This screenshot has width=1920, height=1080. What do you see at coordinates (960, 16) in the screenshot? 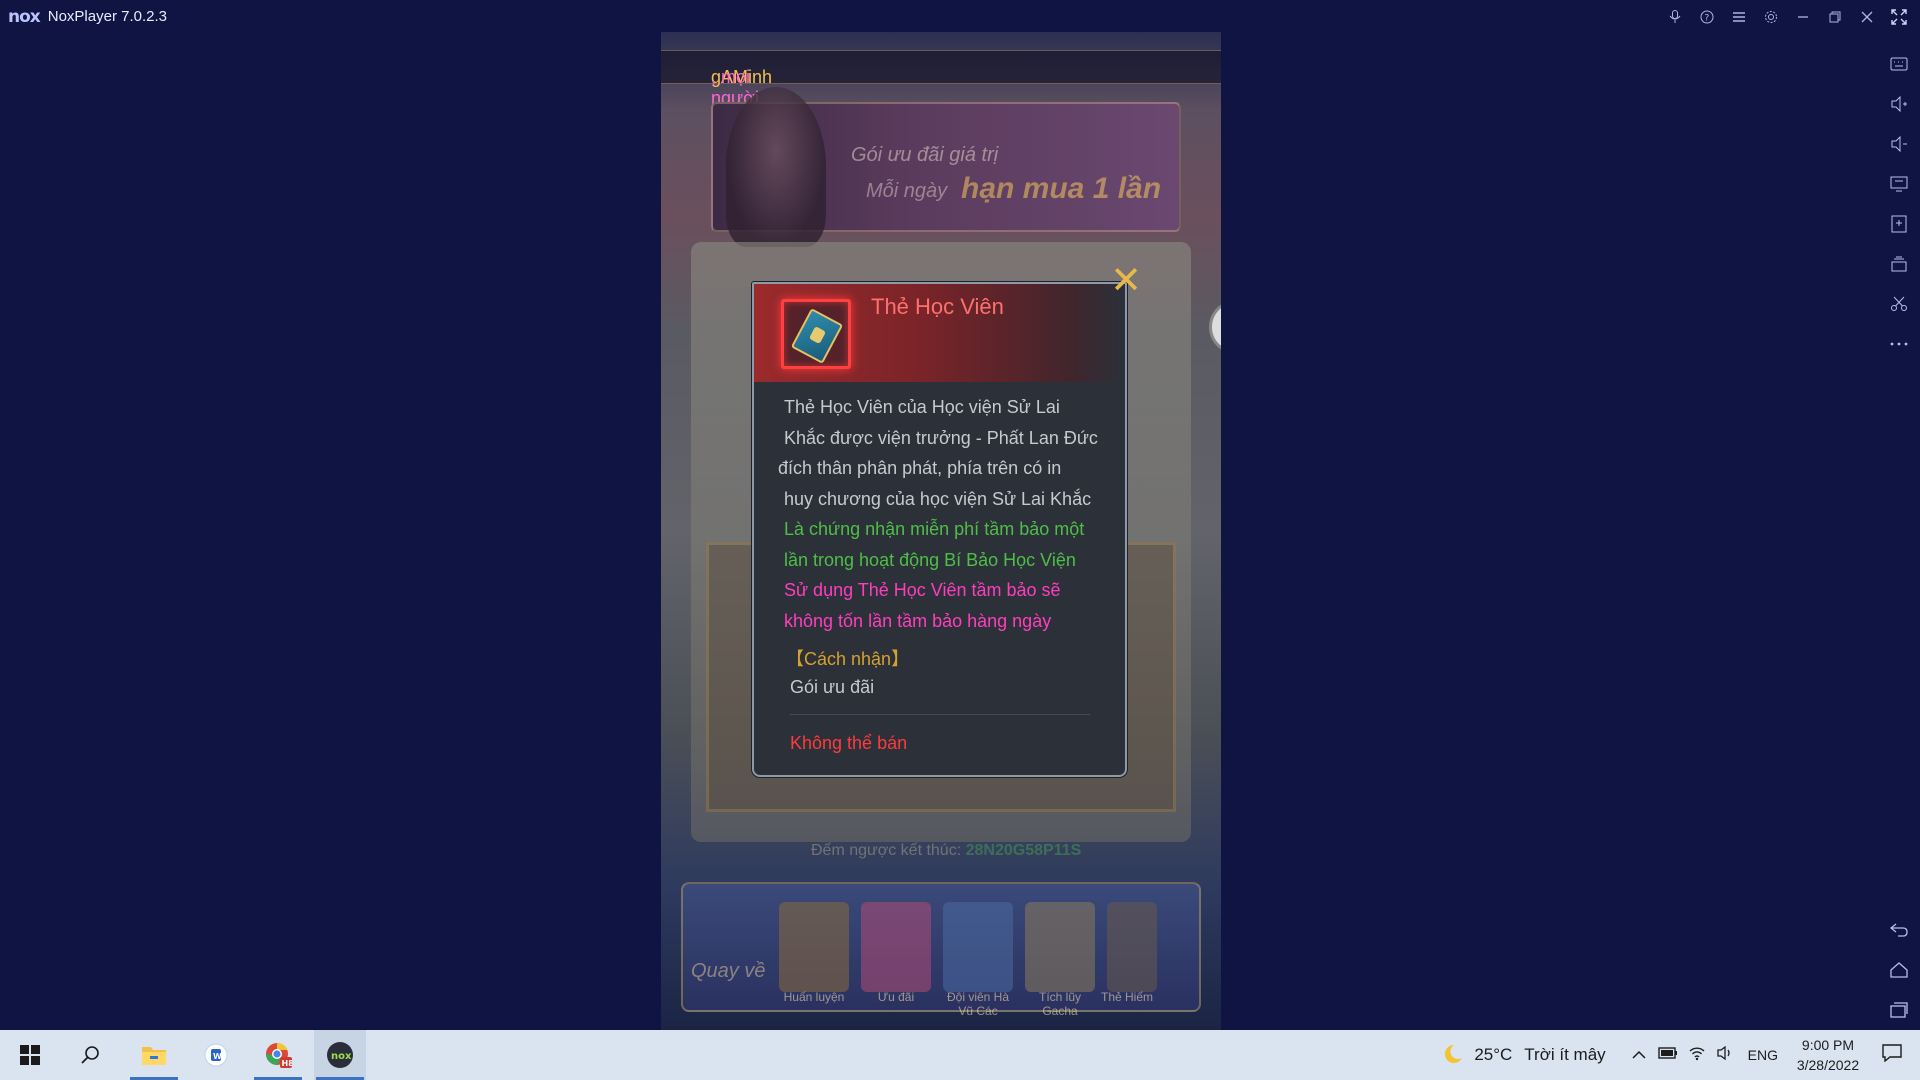
I see `title-bar: nox NoxPlayer 7.0.2.3 ?` at bounding box center [960, 16].